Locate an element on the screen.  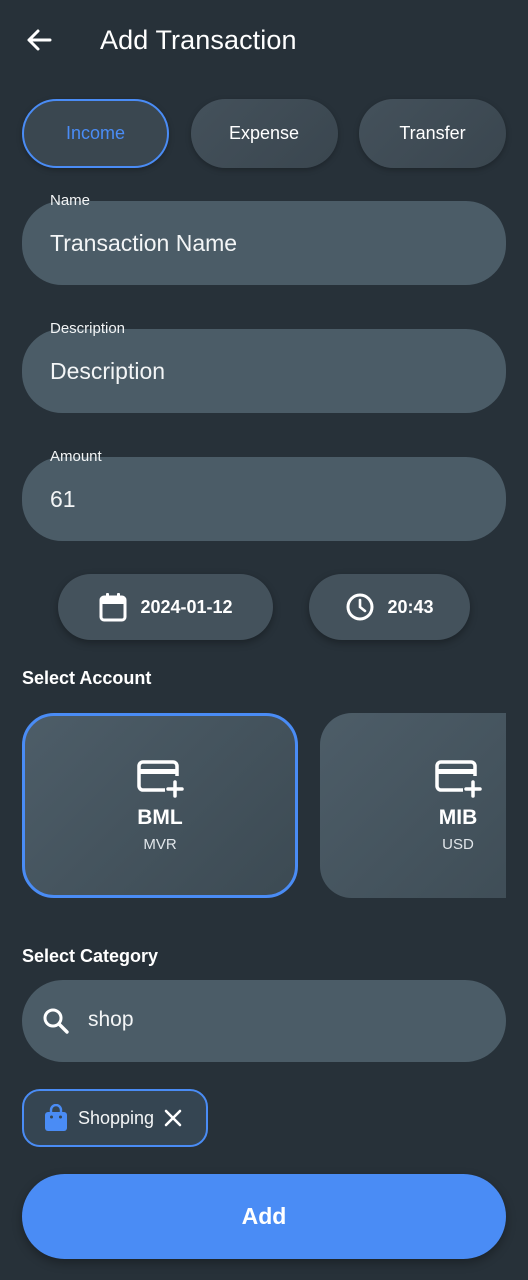
category-search-field is located at coordinates (264, 1021).